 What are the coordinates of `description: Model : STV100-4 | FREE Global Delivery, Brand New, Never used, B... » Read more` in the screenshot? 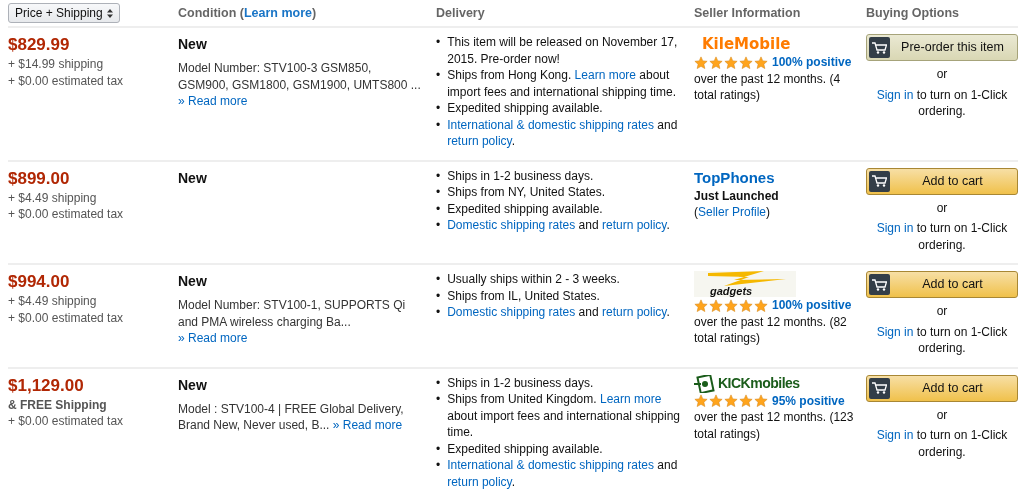 It's located at (291, 417).